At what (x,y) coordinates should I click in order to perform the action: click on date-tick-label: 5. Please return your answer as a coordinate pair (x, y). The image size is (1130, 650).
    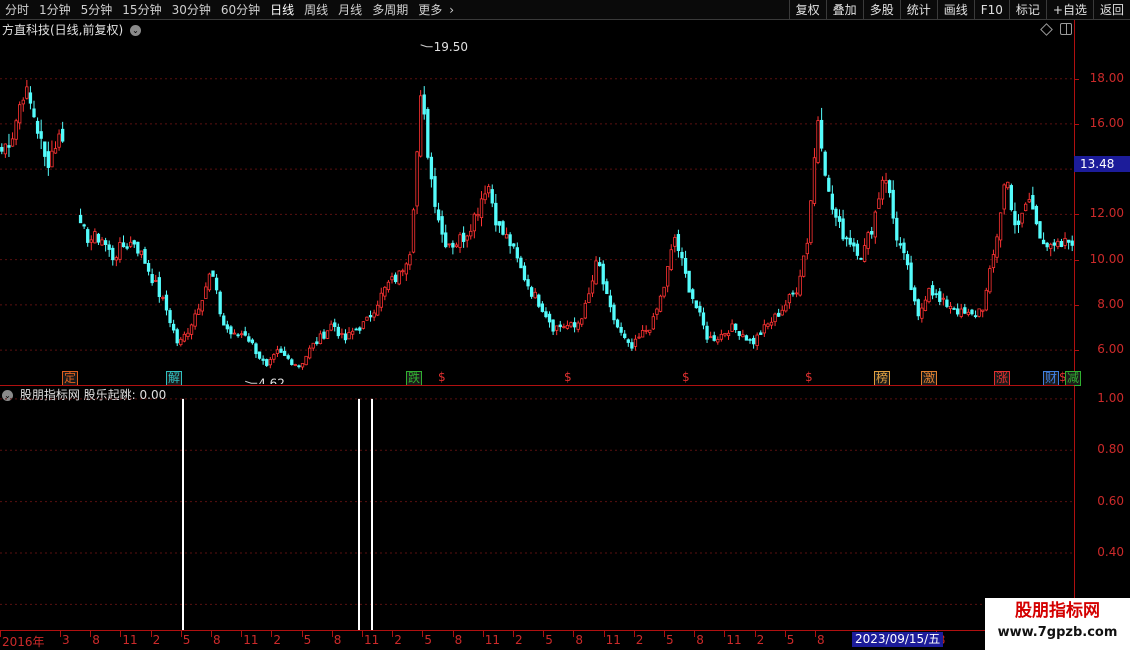
    Looking at the image, I should click on (307, 640).